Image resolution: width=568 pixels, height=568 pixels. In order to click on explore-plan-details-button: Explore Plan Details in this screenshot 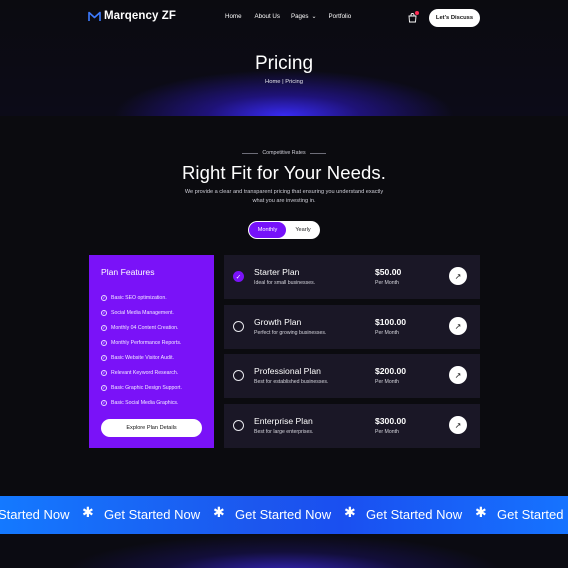, I will do `click(151, 428)`.